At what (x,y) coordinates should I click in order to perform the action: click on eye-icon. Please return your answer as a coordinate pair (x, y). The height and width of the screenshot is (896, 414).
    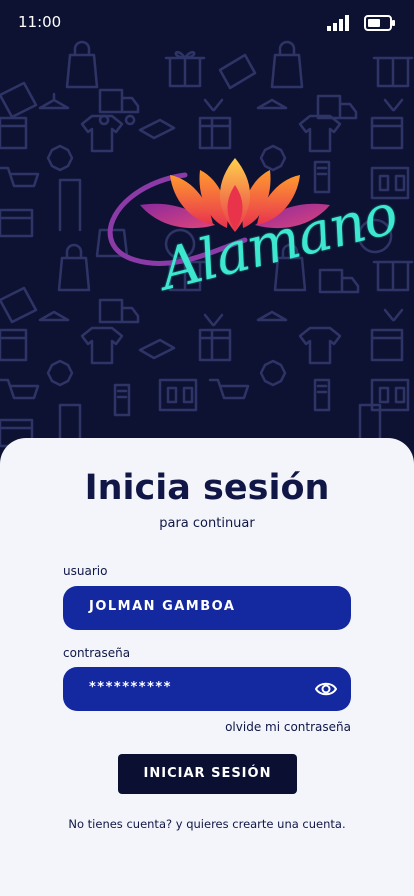
    Looking at the image, I should click on (326, 689).